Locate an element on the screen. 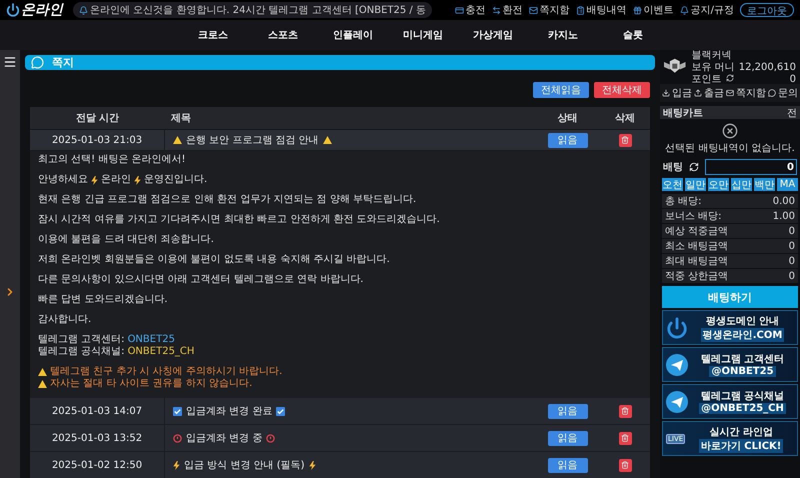 Image resolution: width=800 pixels, height=478 pixels. nav-link: 카지노 is located at coordinates (563, 35).